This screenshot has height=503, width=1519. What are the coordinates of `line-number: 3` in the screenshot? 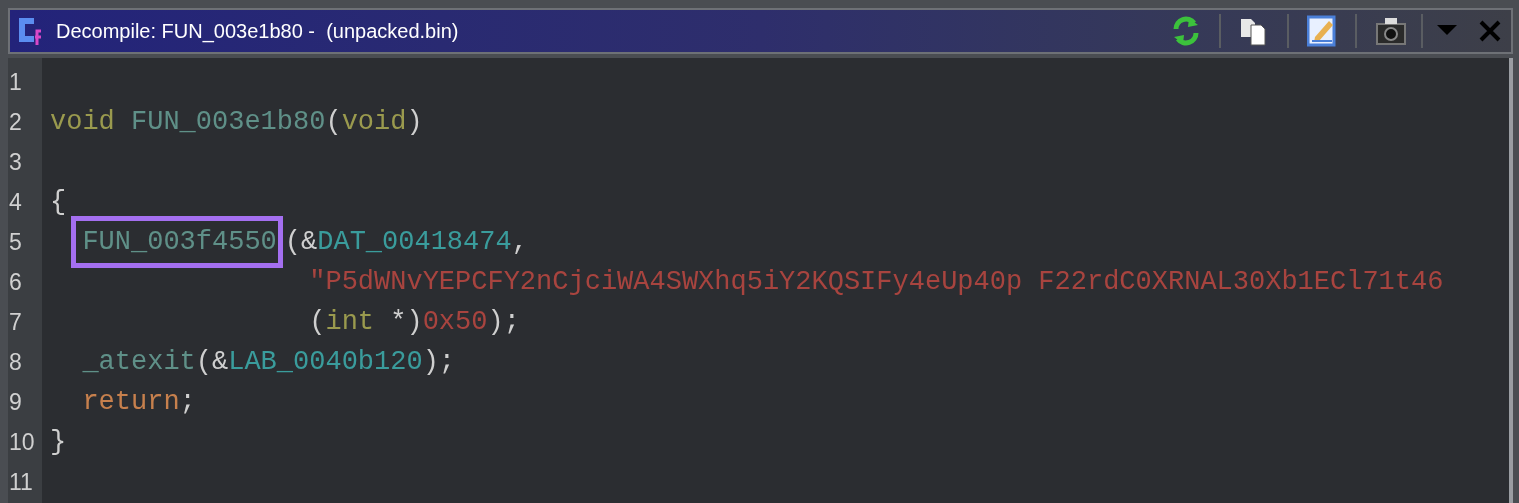 It's located at (15, 162).